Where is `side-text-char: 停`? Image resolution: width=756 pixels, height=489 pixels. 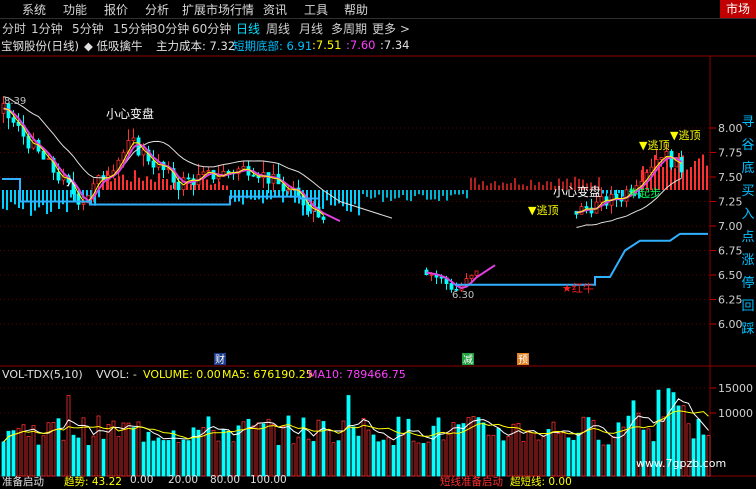
side-text-char: 停 is located at coordinates (747, 283).